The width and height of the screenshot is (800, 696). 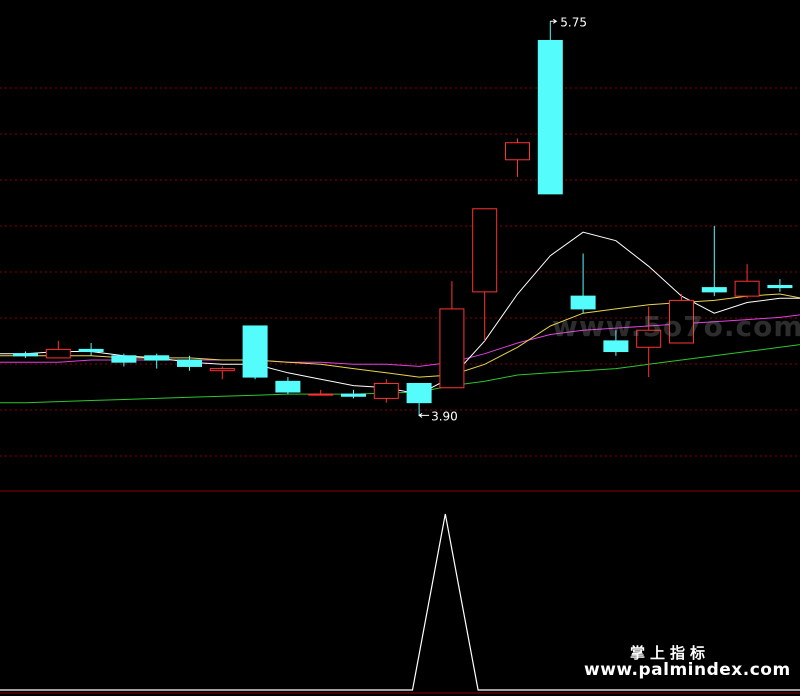 What do you see at coordinates (400, 373) in the screenshot?
I see `ma60-line` at bounding box center [400, 373].